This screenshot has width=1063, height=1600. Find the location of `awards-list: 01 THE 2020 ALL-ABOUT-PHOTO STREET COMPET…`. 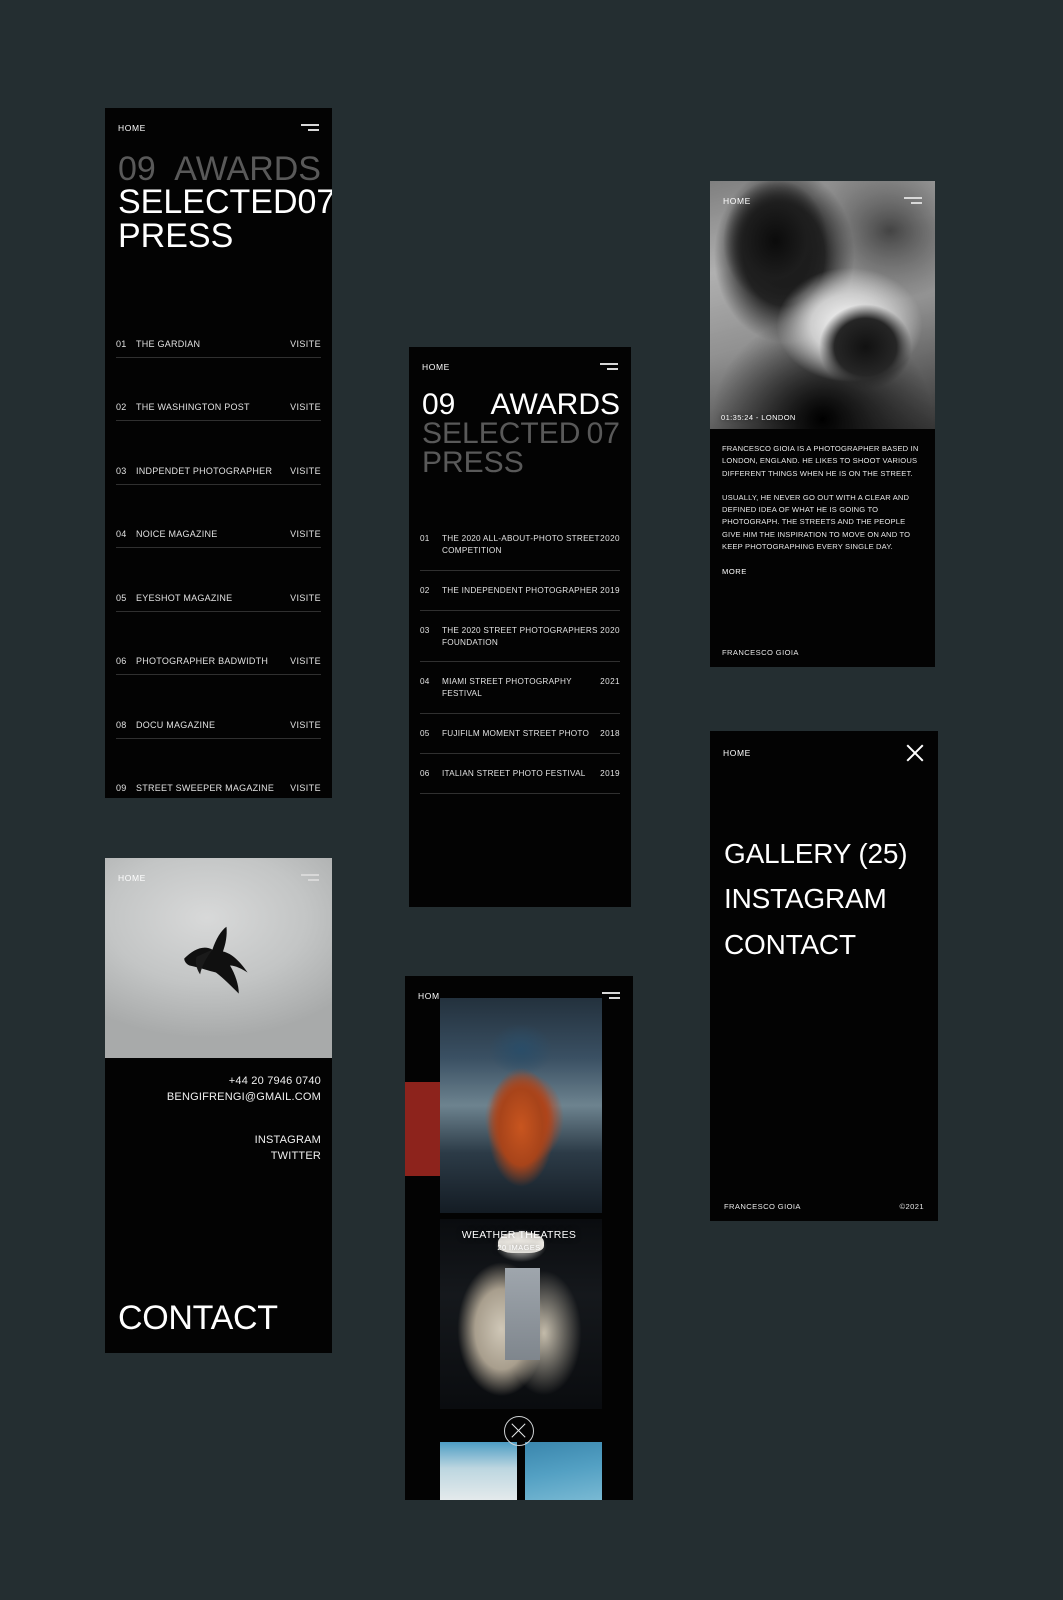

awards-list: 01 THE 2020 ALL-ABOUT-PHOTO STREET COMPET… is located at coordinates (520, 657).